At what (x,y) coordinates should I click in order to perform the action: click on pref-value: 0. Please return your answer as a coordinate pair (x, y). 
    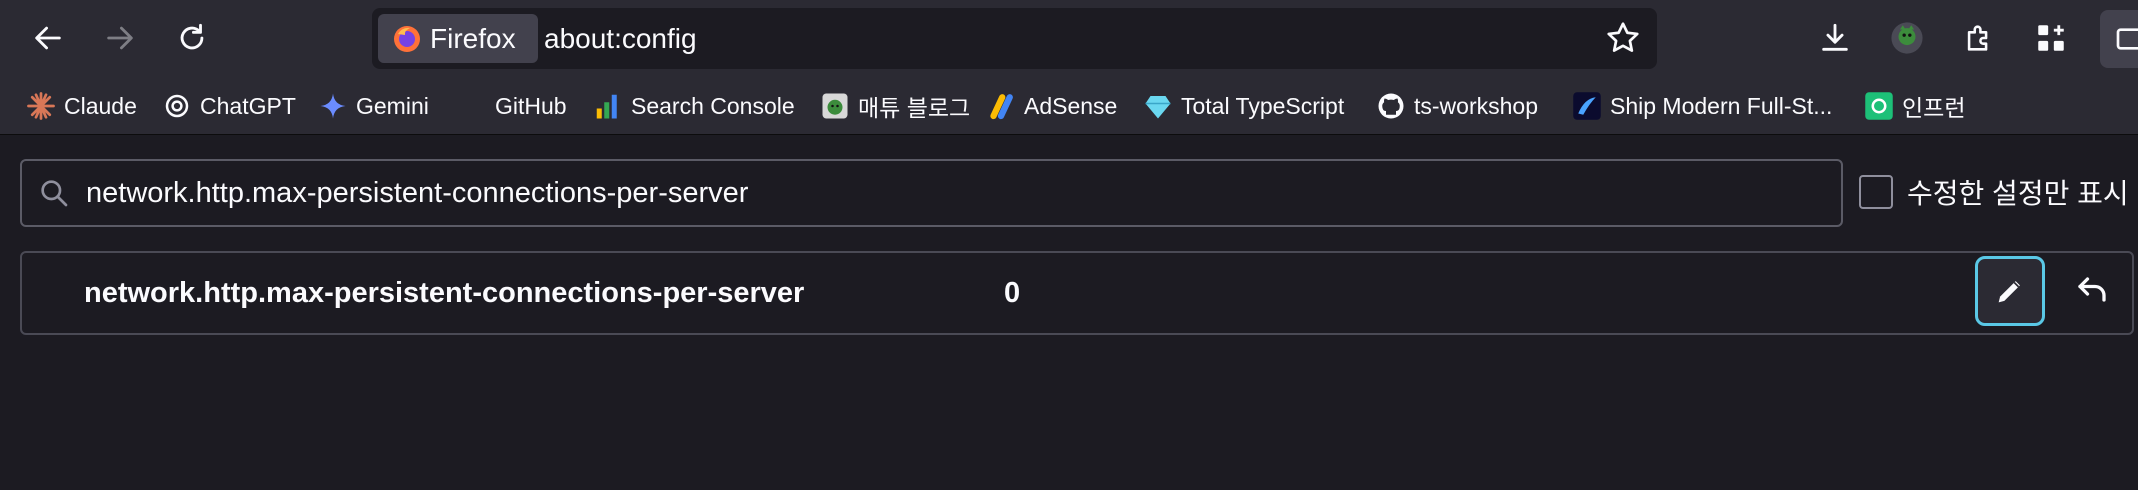
    Looking at the image, I should click on (1012, 293).